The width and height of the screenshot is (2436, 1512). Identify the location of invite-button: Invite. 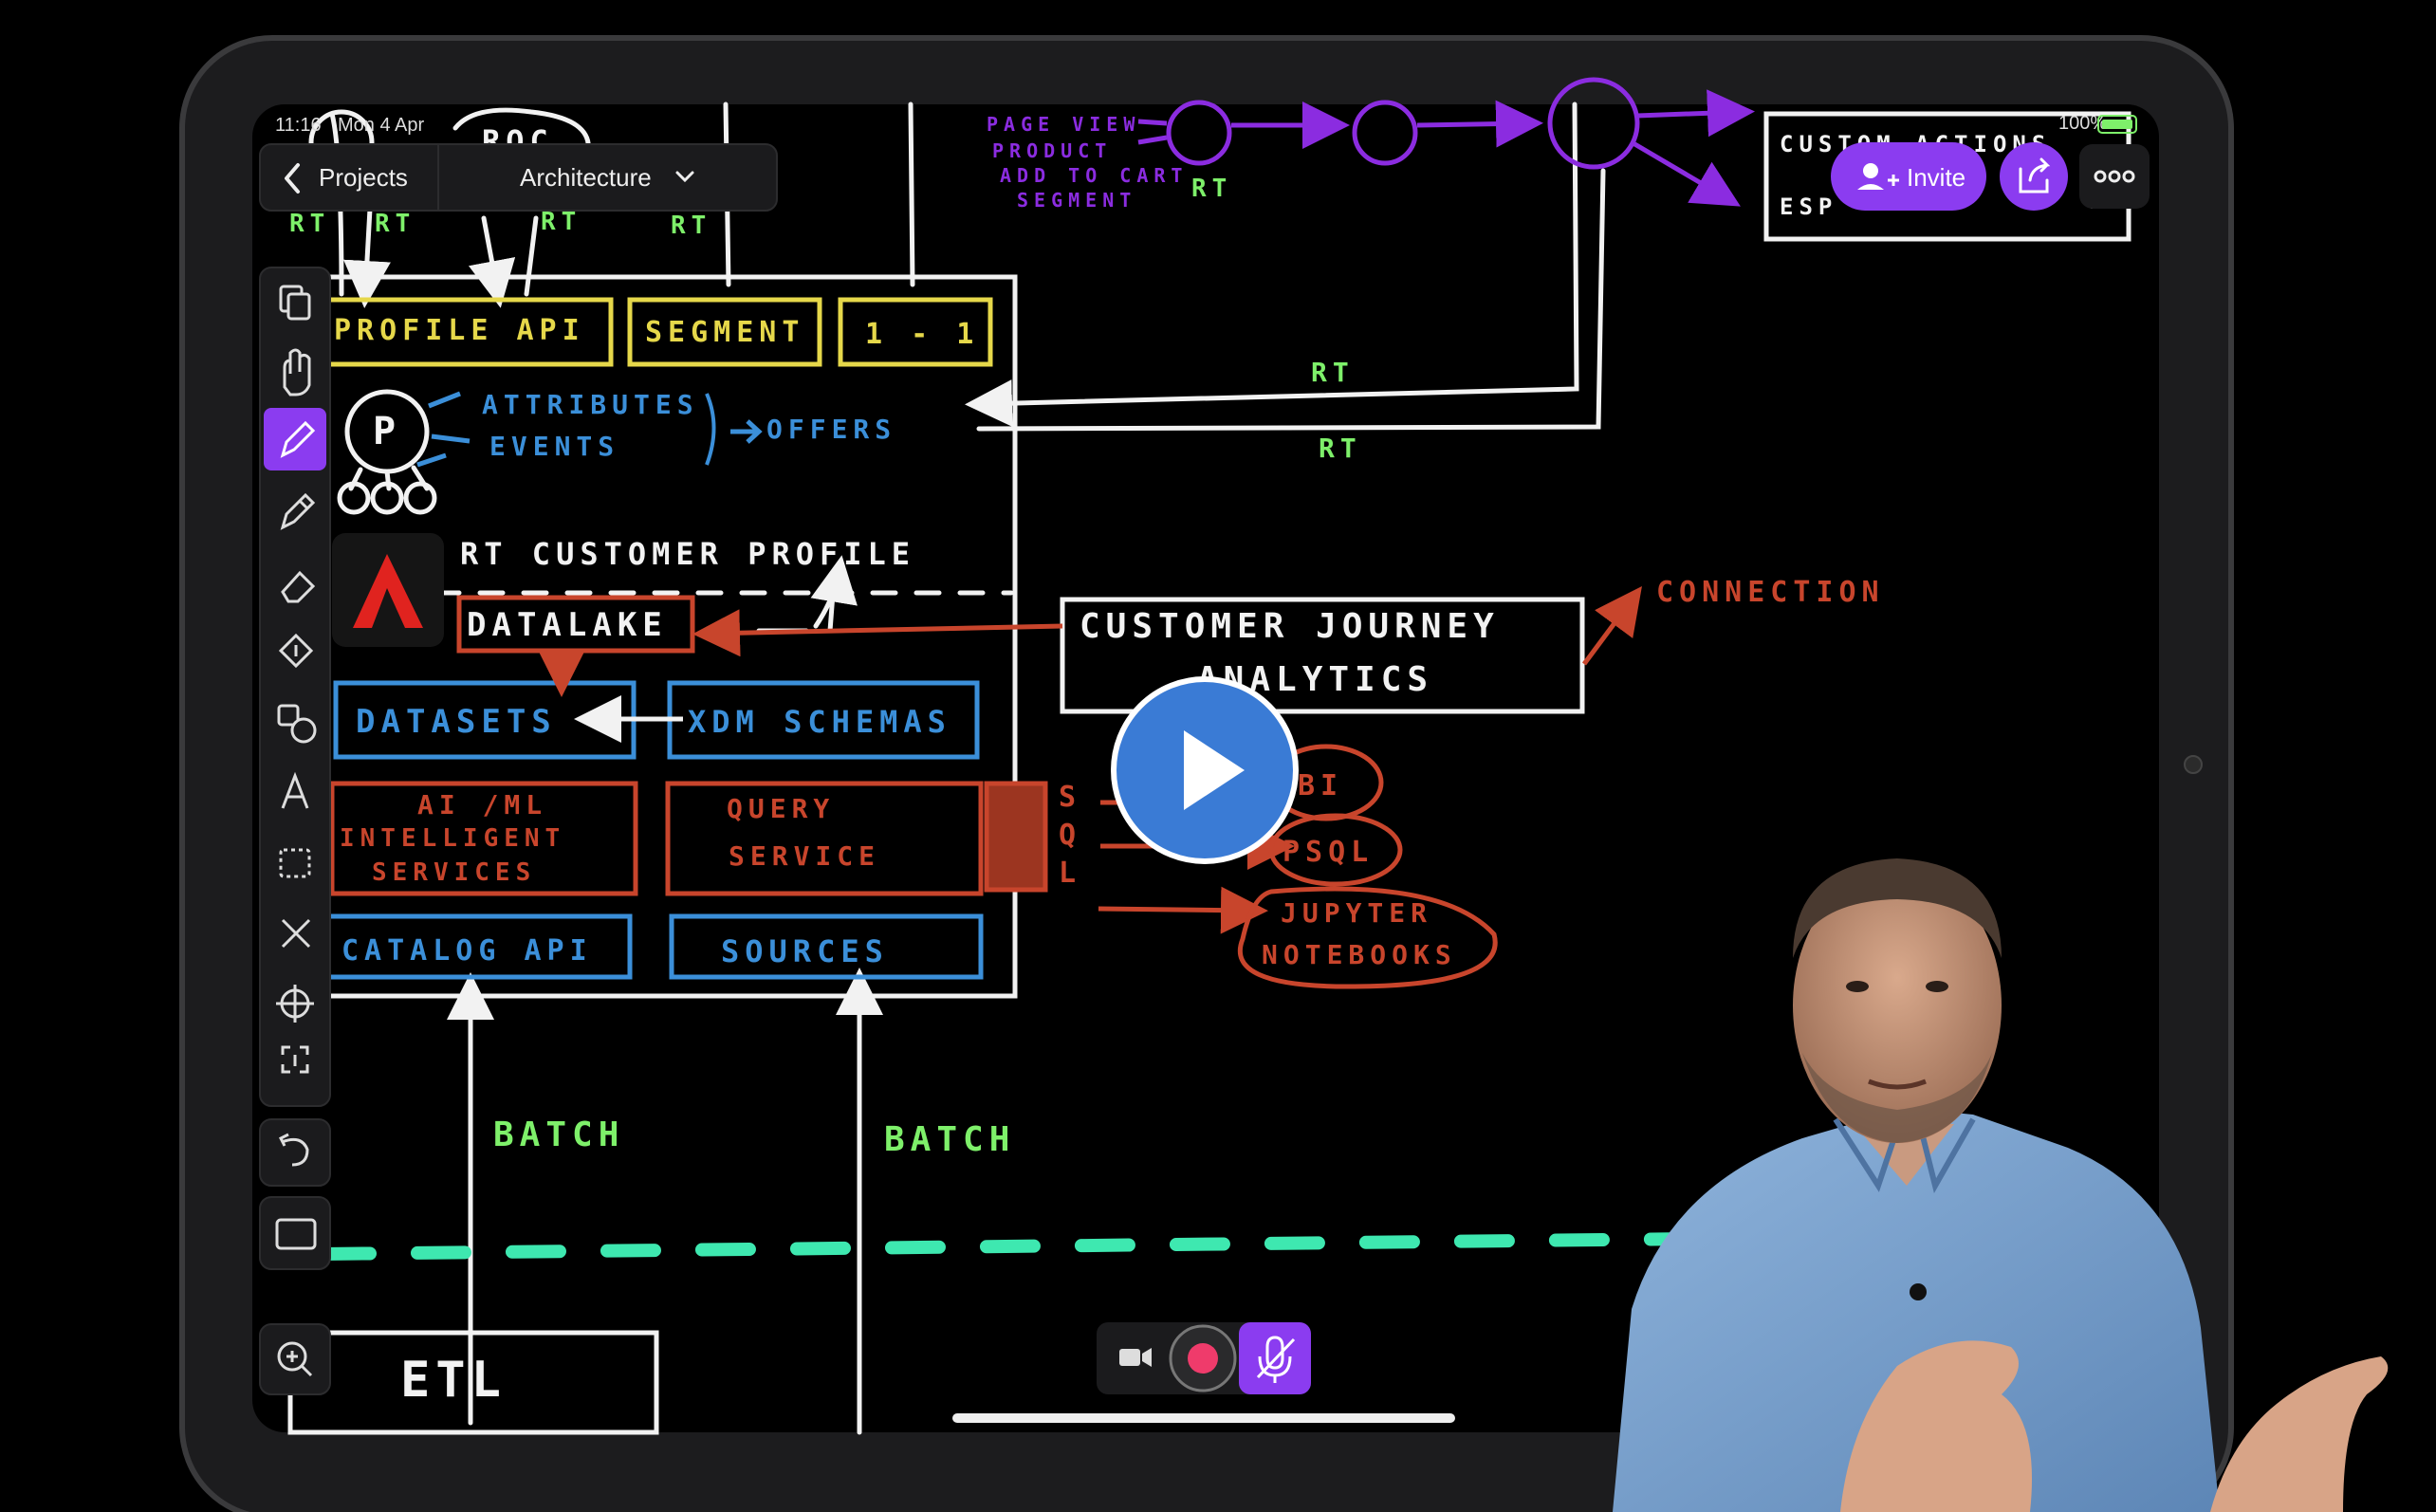
(1909, 176).